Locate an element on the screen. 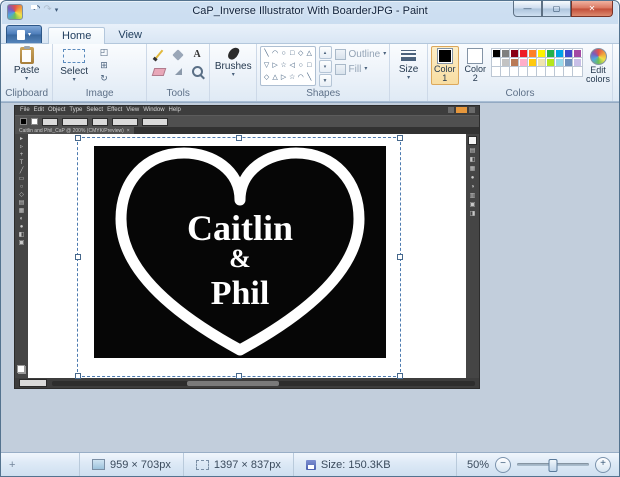  paste-label: Paste is located at coordinates (26, 70).